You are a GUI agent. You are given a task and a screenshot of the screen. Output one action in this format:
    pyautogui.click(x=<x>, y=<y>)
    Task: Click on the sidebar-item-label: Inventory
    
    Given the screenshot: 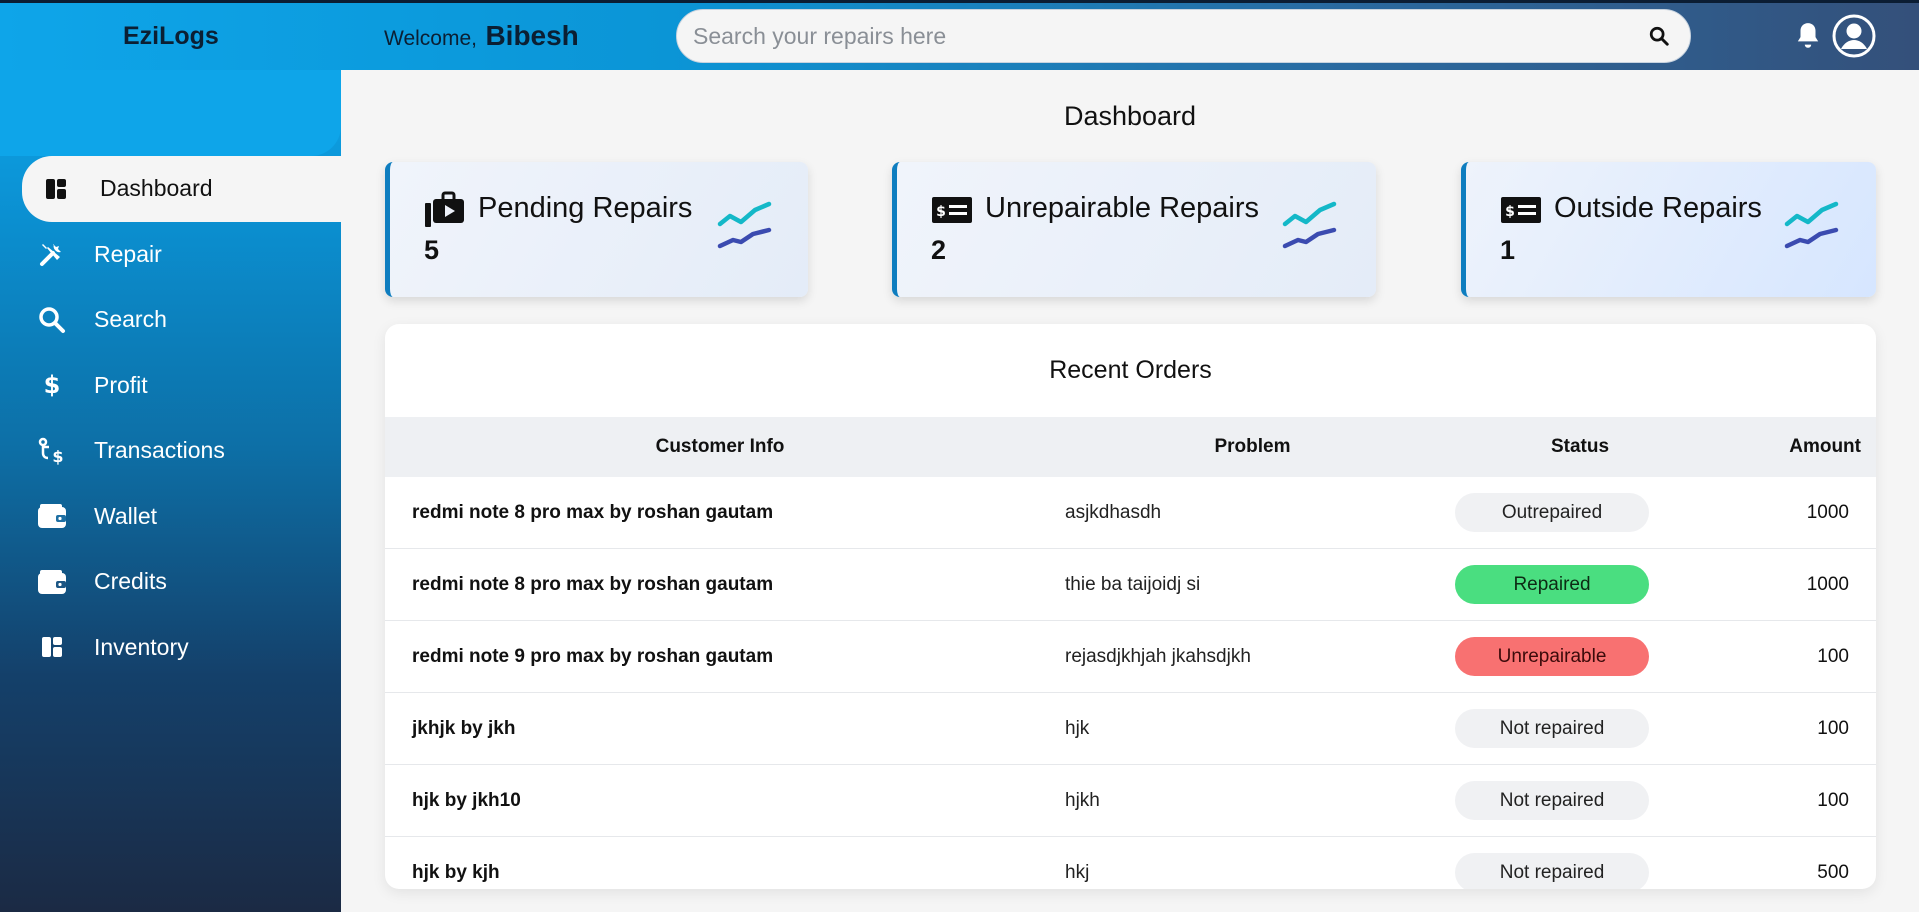 What is the action you would take?
    pyautogui.click(x=141, y=646)
    